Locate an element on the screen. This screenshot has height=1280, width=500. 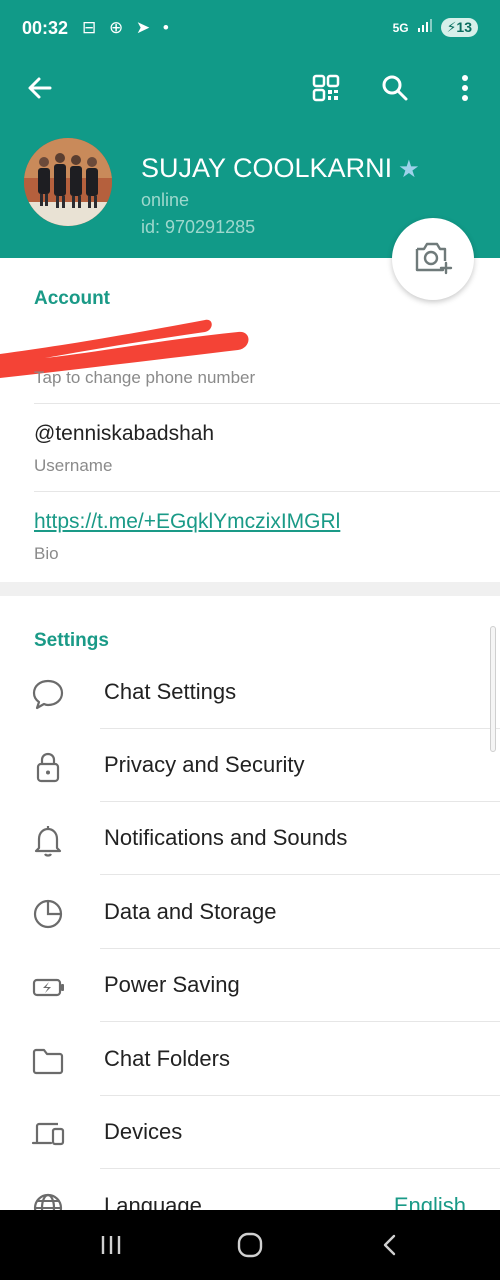
chat-bubble-icon is located at coordinates (48, 694).